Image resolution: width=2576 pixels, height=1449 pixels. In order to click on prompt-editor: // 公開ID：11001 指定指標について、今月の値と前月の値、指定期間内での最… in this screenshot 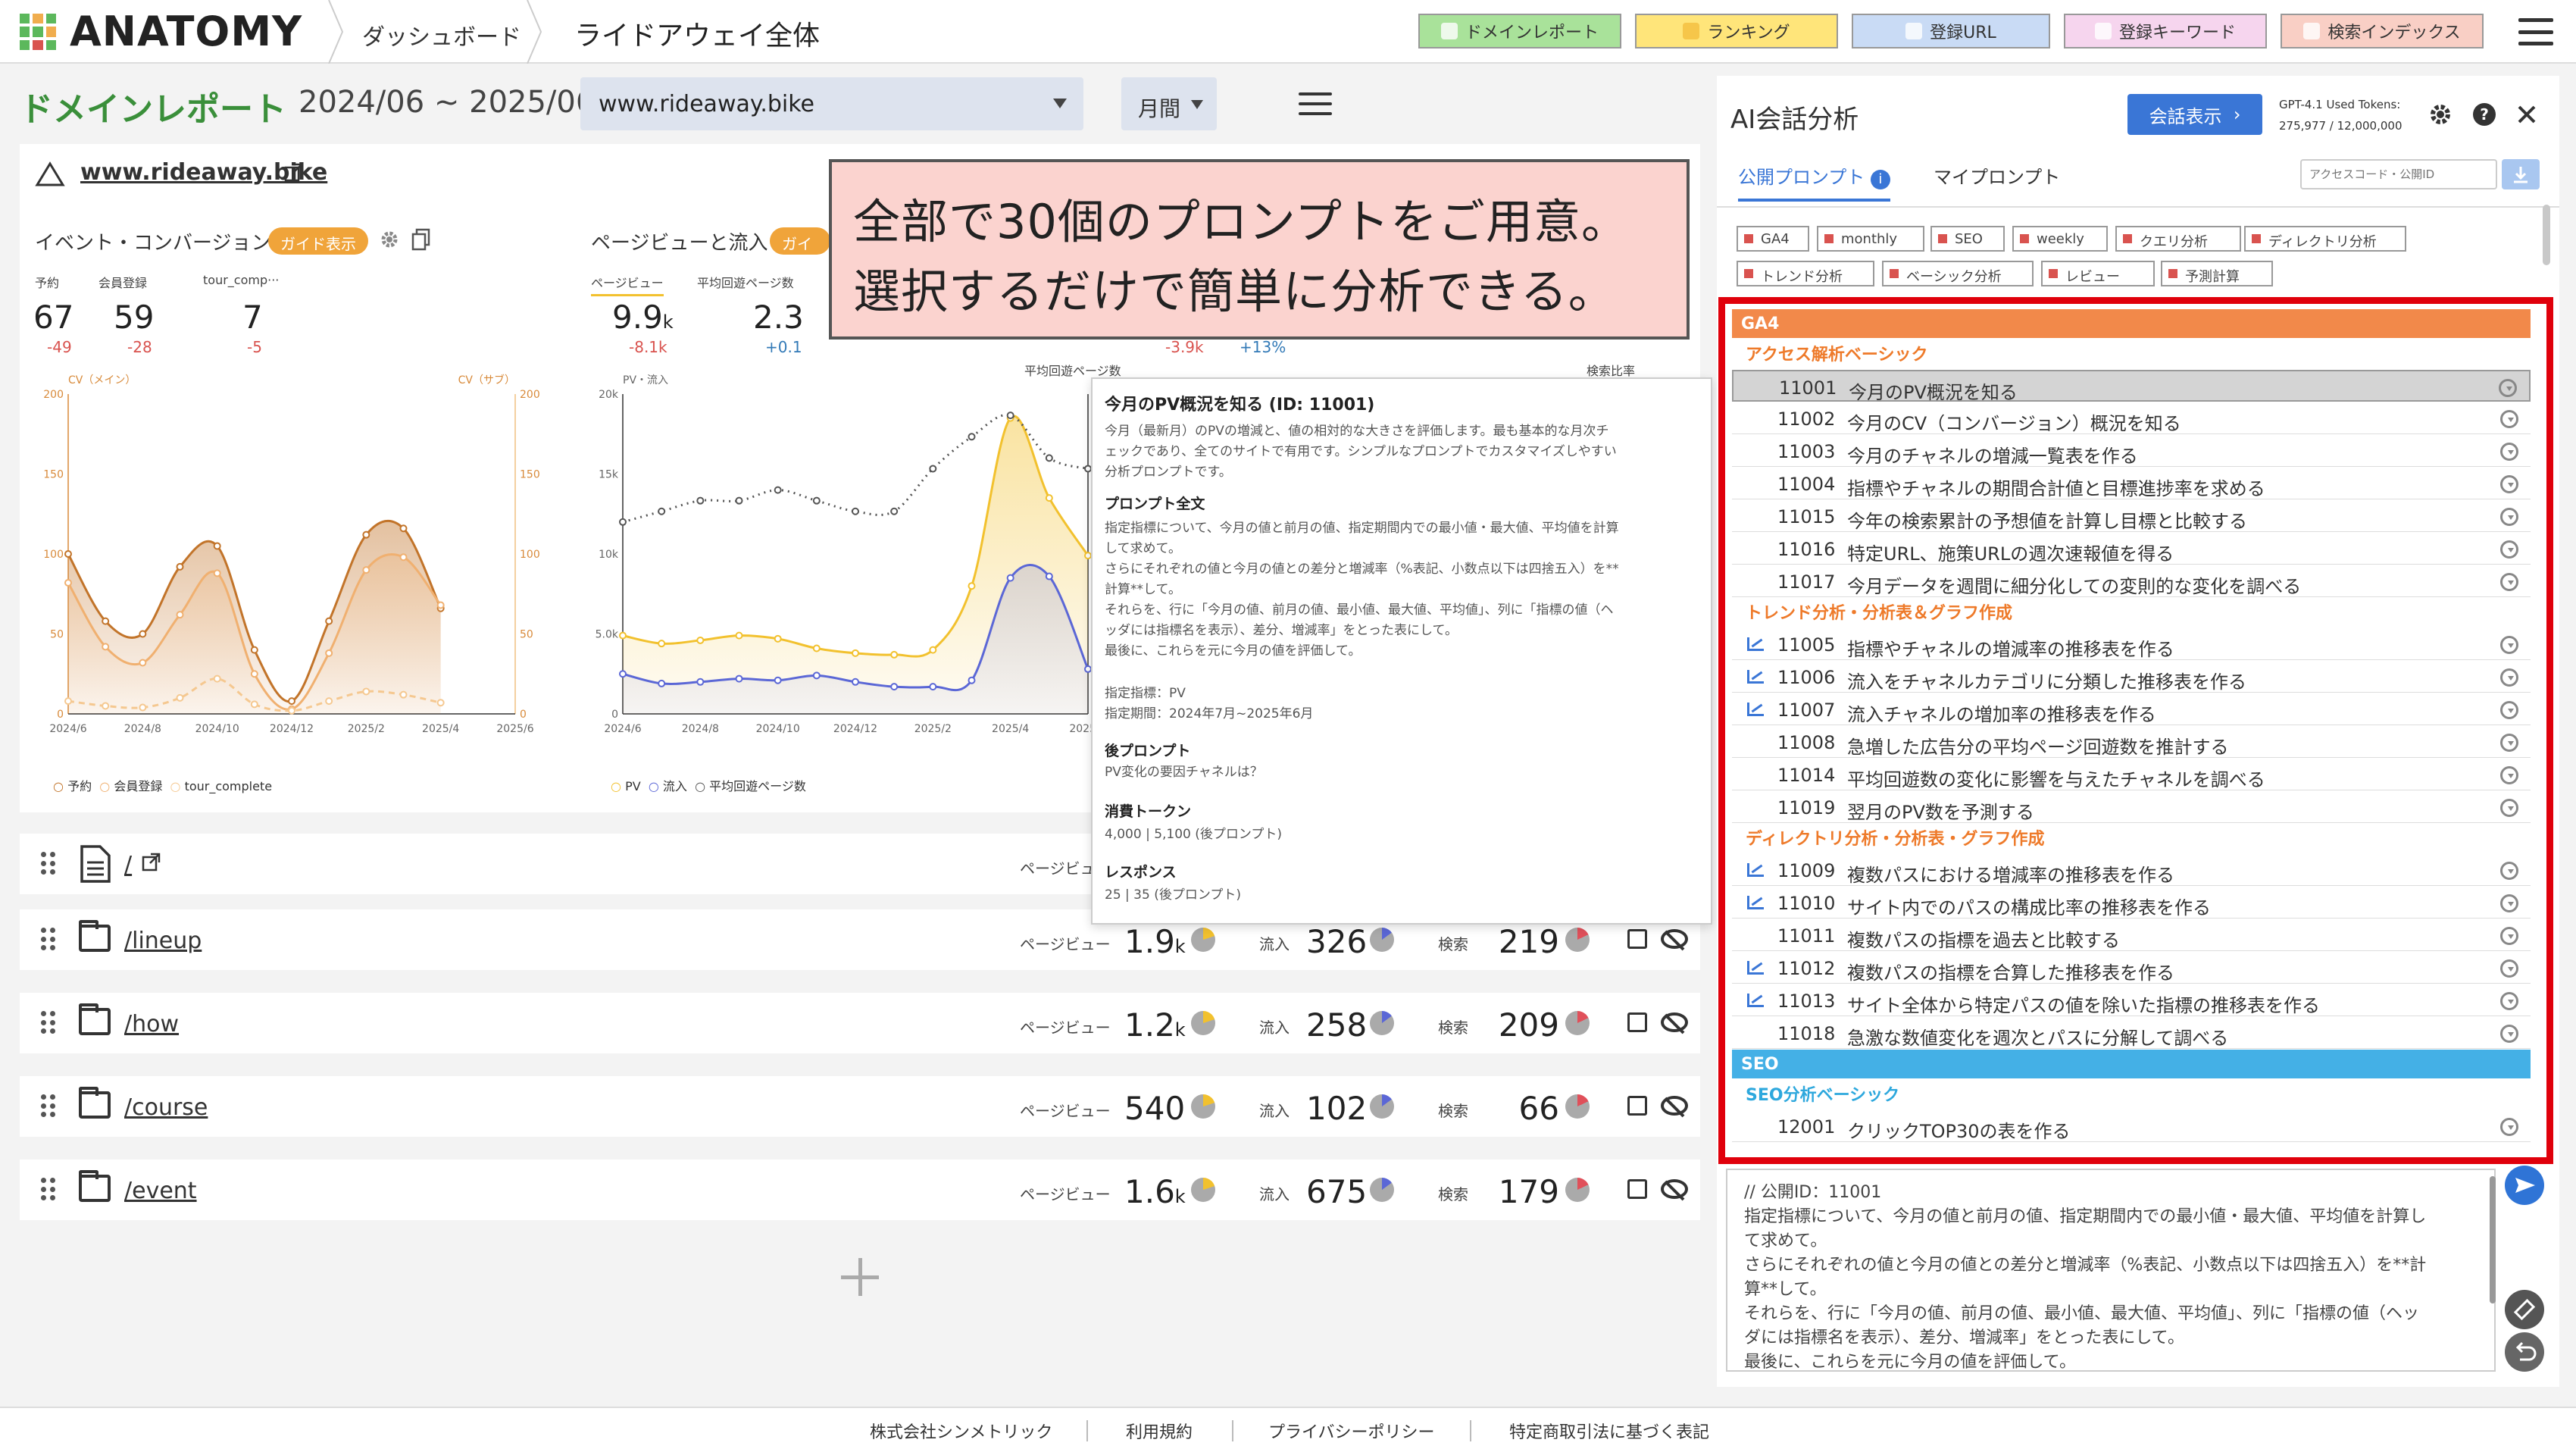, I will do `click(2111, 1270)`.